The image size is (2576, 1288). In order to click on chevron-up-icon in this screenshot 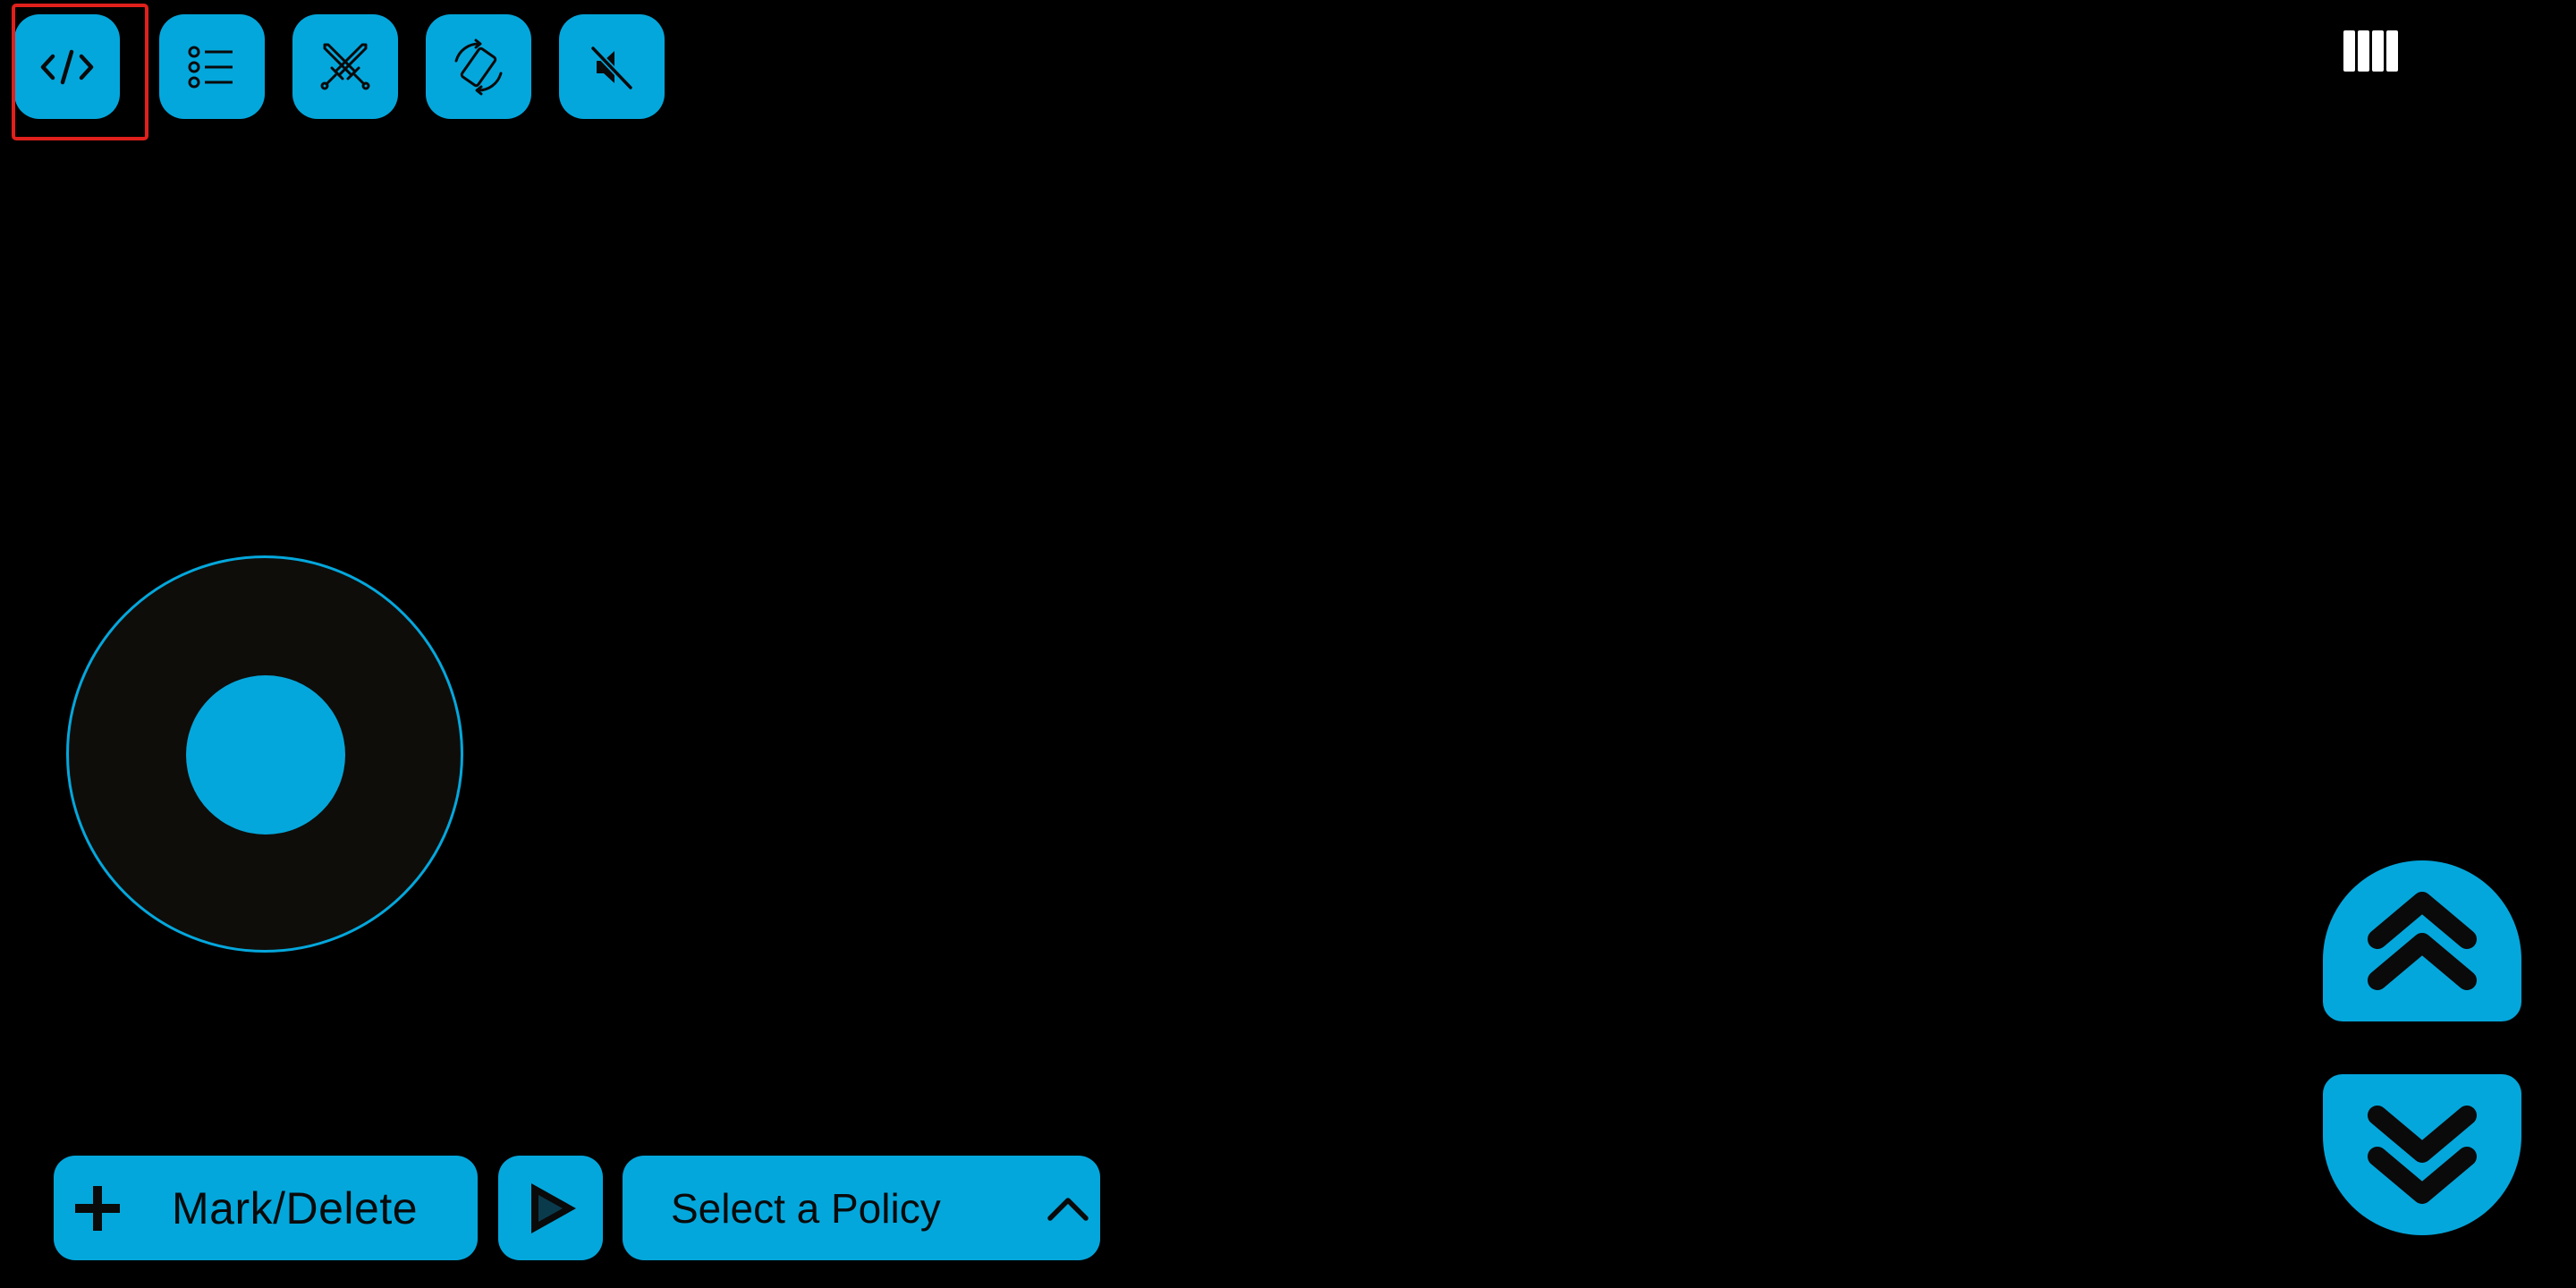, I will do `click(1068, 1209)`.